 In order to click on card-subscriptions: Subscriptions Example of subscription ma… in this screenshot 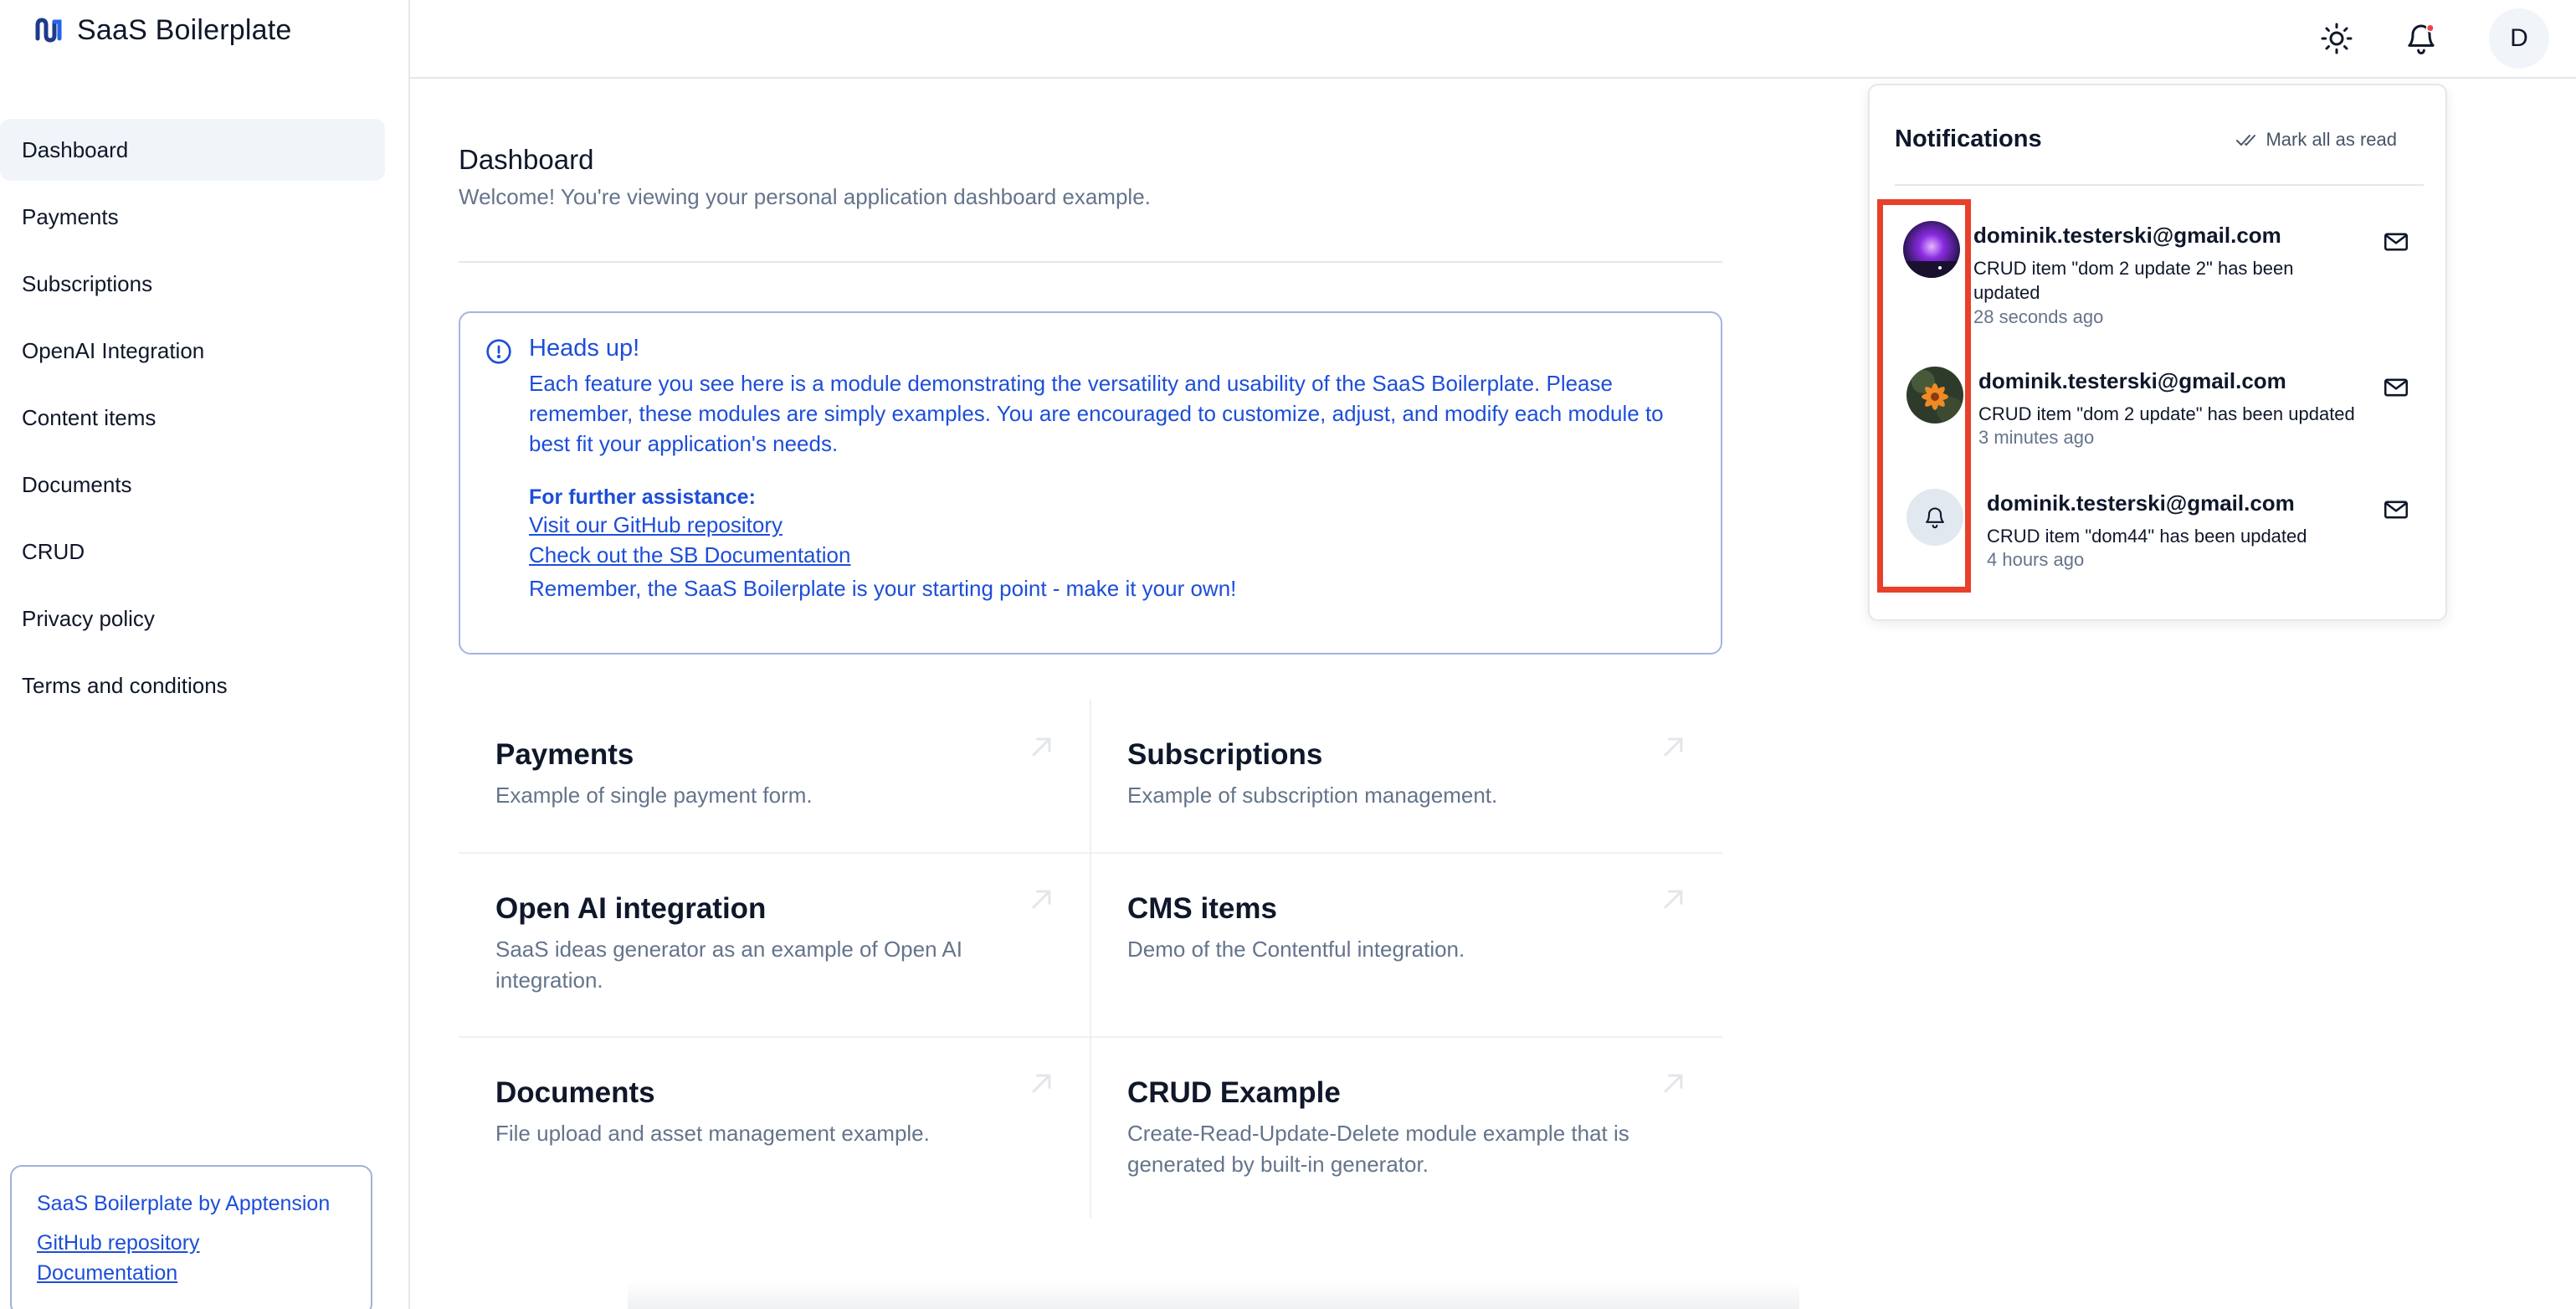, I will do `click(1406, 776)`.